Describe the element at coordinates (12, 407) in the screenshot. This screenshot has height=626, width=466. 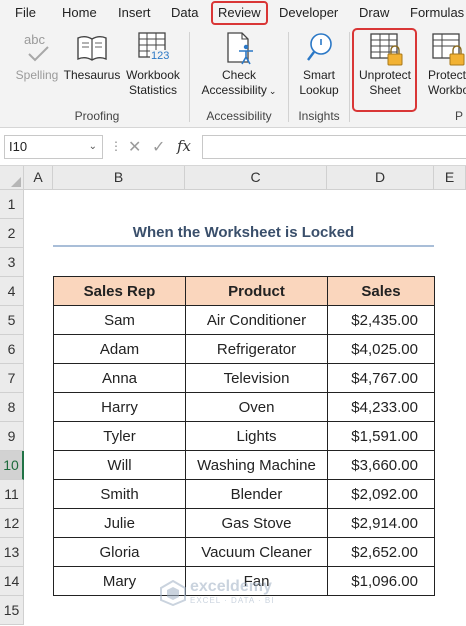
I see `row-header-8: 8` at that location.